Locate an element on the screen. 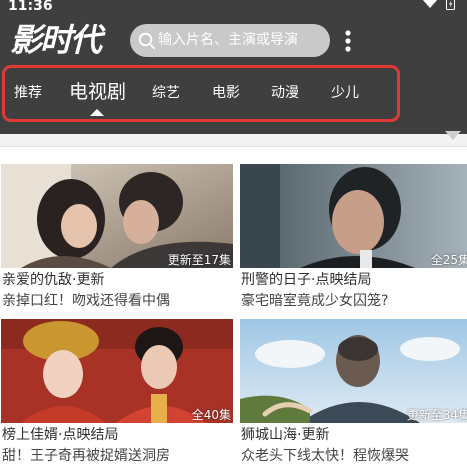  category-sub-bar is located at coordinates (233, 139).